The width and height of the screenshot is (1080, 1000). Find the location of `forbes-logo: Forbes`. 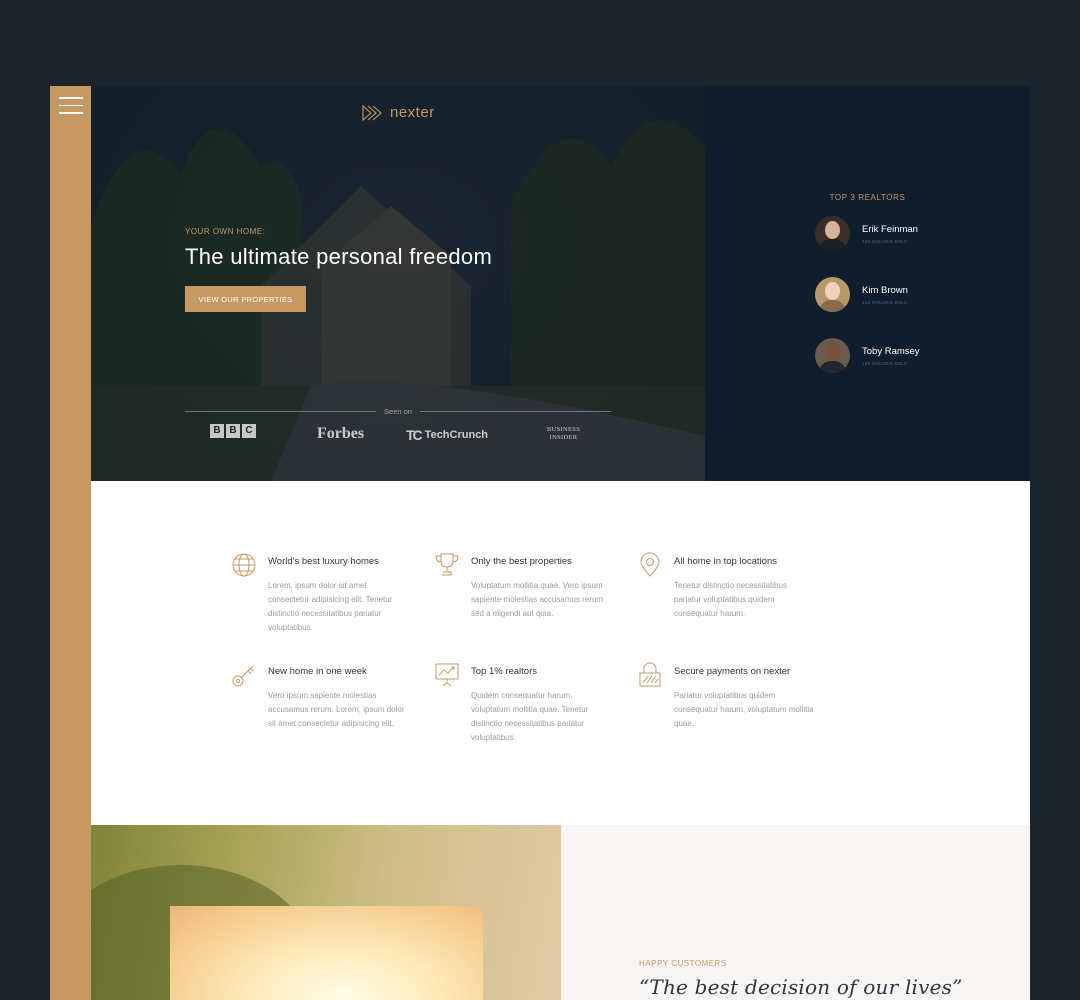

forbes-logo: Forbes is located at coordinates (341, 433).